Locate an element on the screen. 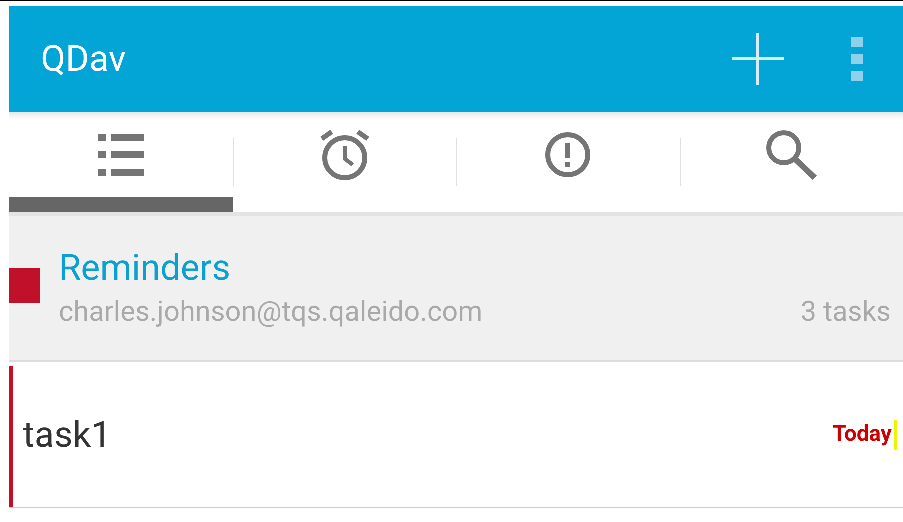 The height and width of the screenshot is (522, 903). task-count: 3 tasks is located at coordinates (845, 312).